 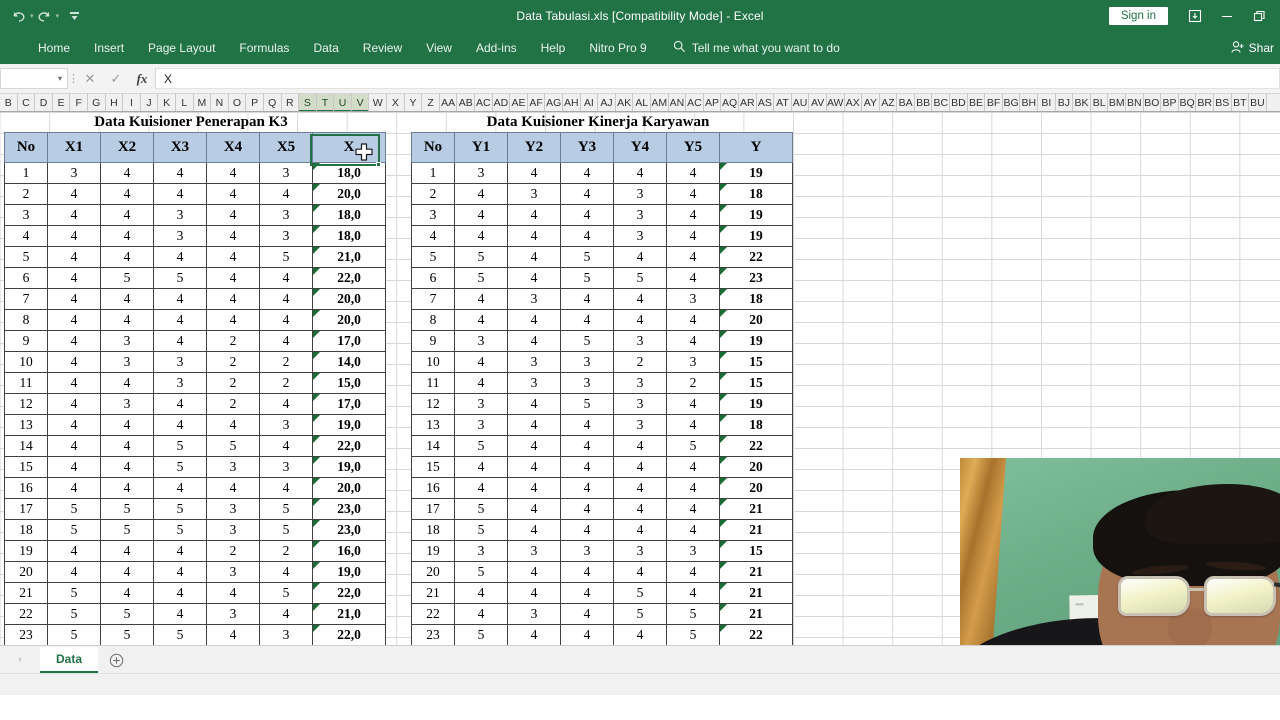 I want to click on table-row: 19 4 4 4 2 2 16,0, so click(x=195, y=551).